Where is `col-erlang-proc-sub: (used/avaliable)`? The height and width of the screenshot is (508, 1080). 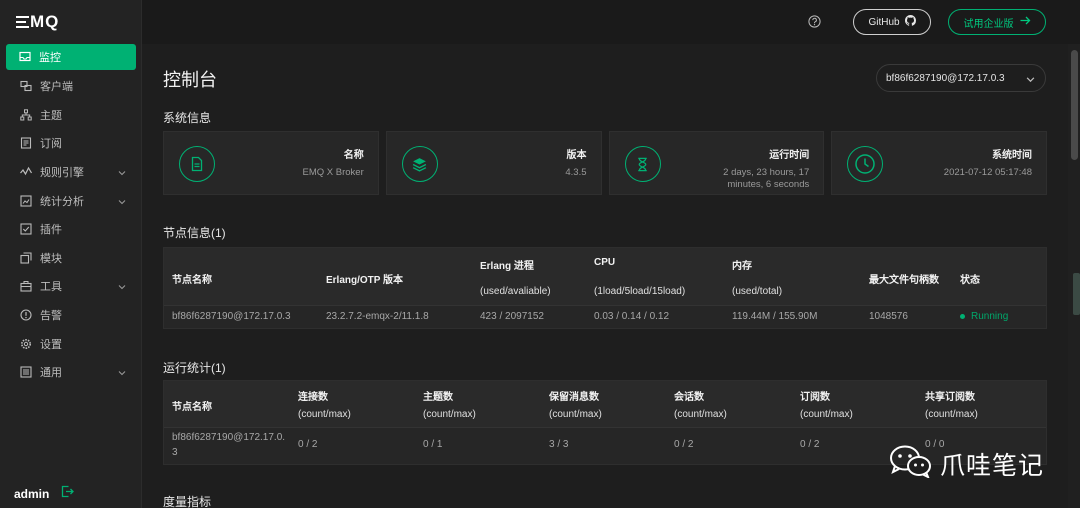
col-erlang-proc-sub: (used/avaliable) is located at coordinates (515, 291).